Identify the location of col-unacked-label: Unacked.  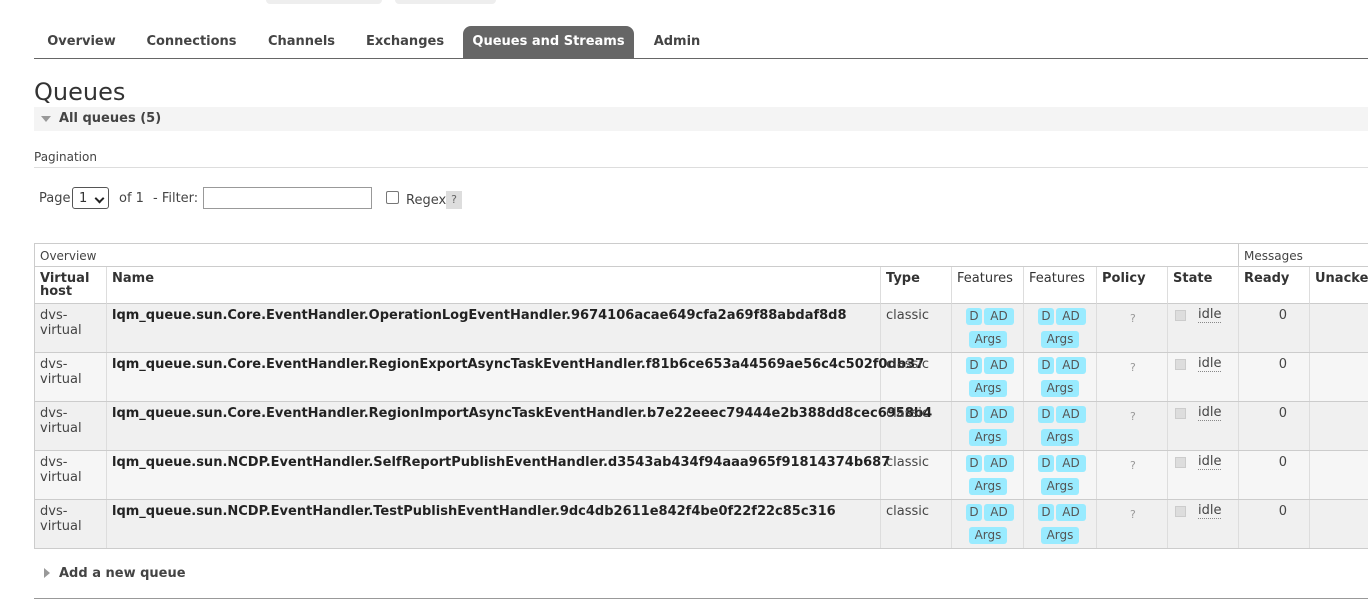
(1341, 278).